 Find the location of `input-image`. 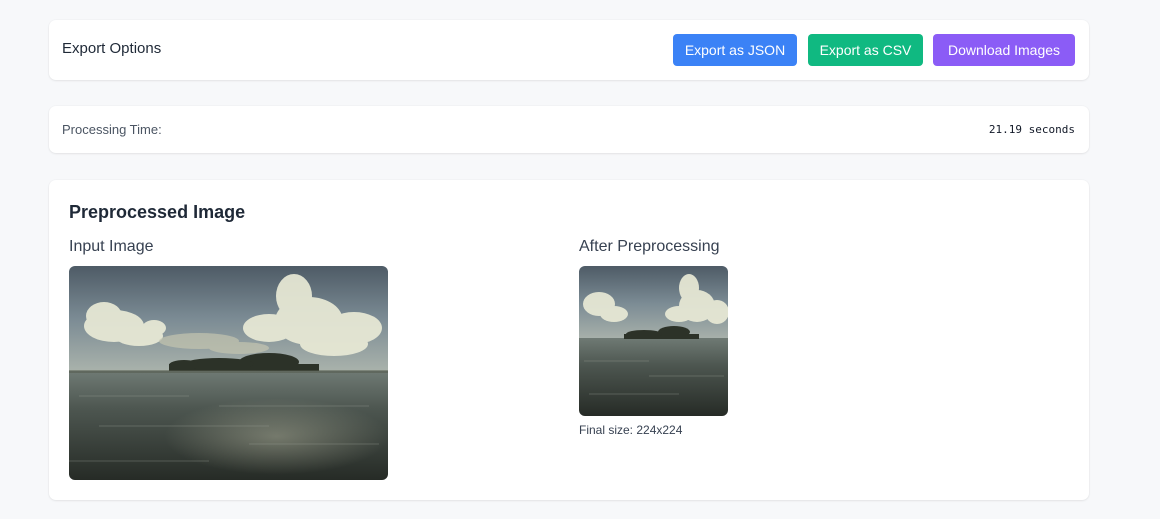

input-image is located at coordinates (228, 373).